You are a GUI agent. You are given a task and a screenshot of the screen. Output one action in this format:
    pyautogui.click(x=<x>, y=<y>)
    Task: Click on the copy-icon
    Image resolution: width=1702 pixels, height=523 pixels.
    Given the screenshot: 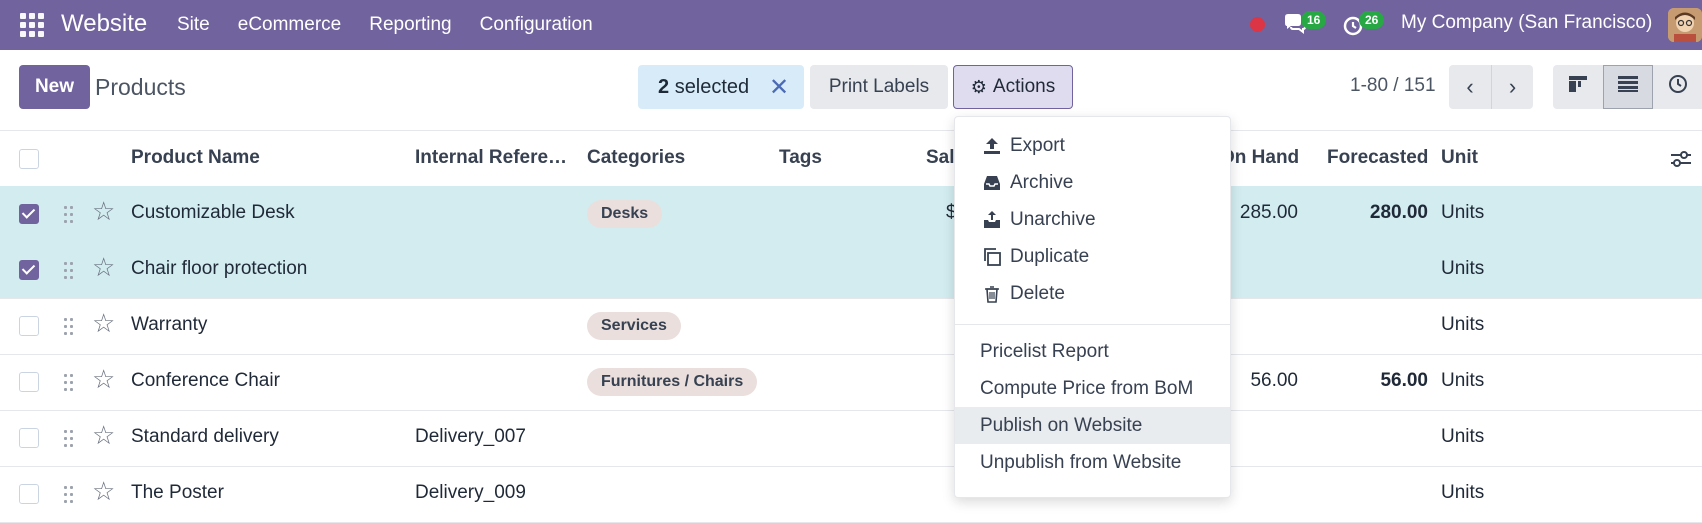 What is the action you would take?
    pyautogui.click(x=992, y=257)
    